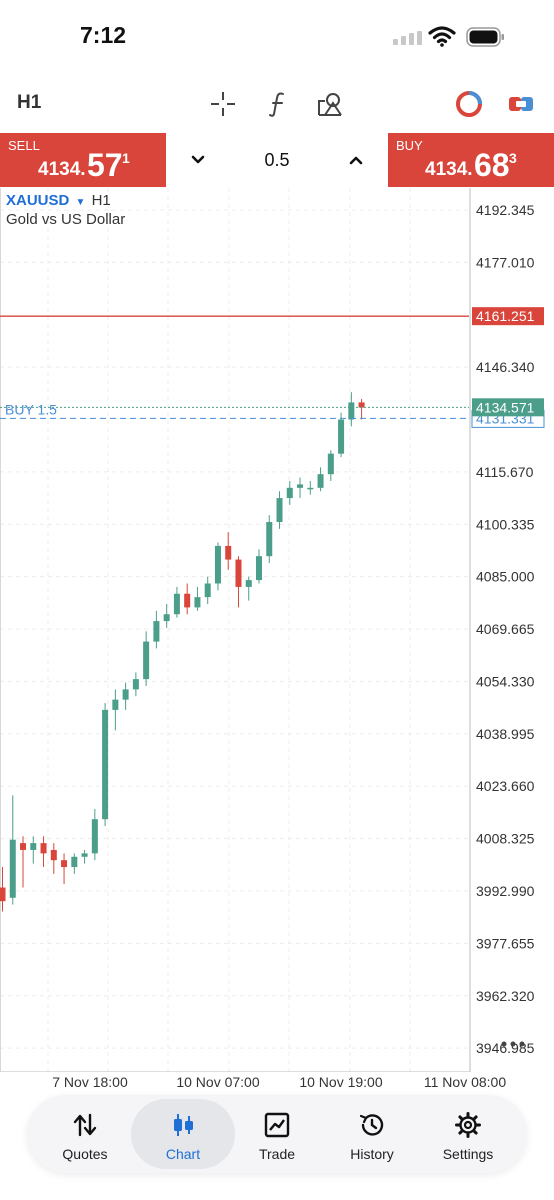 Image resolution: width=554 pixels, height=1200 pixels. I want to click on price-axis-label: 4008.325, so click(505, 839).